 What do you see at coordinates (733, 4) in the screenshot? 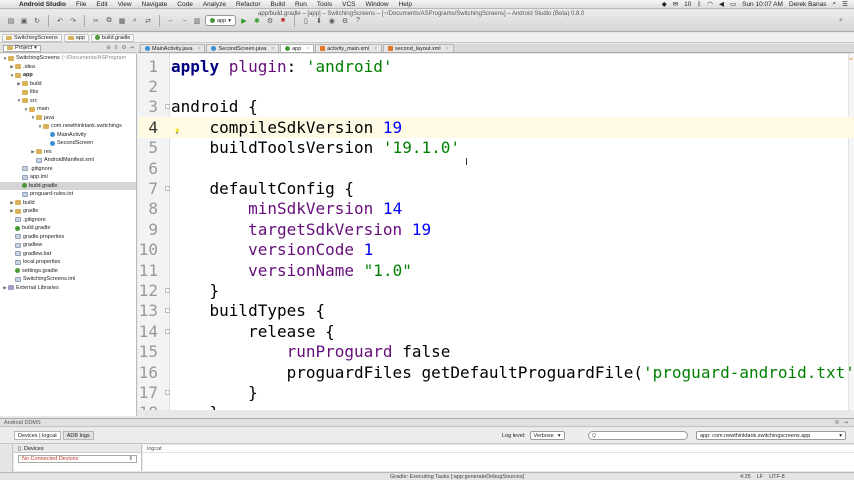
I see `battery-icon: ▭` at bounding box center [733, 4].